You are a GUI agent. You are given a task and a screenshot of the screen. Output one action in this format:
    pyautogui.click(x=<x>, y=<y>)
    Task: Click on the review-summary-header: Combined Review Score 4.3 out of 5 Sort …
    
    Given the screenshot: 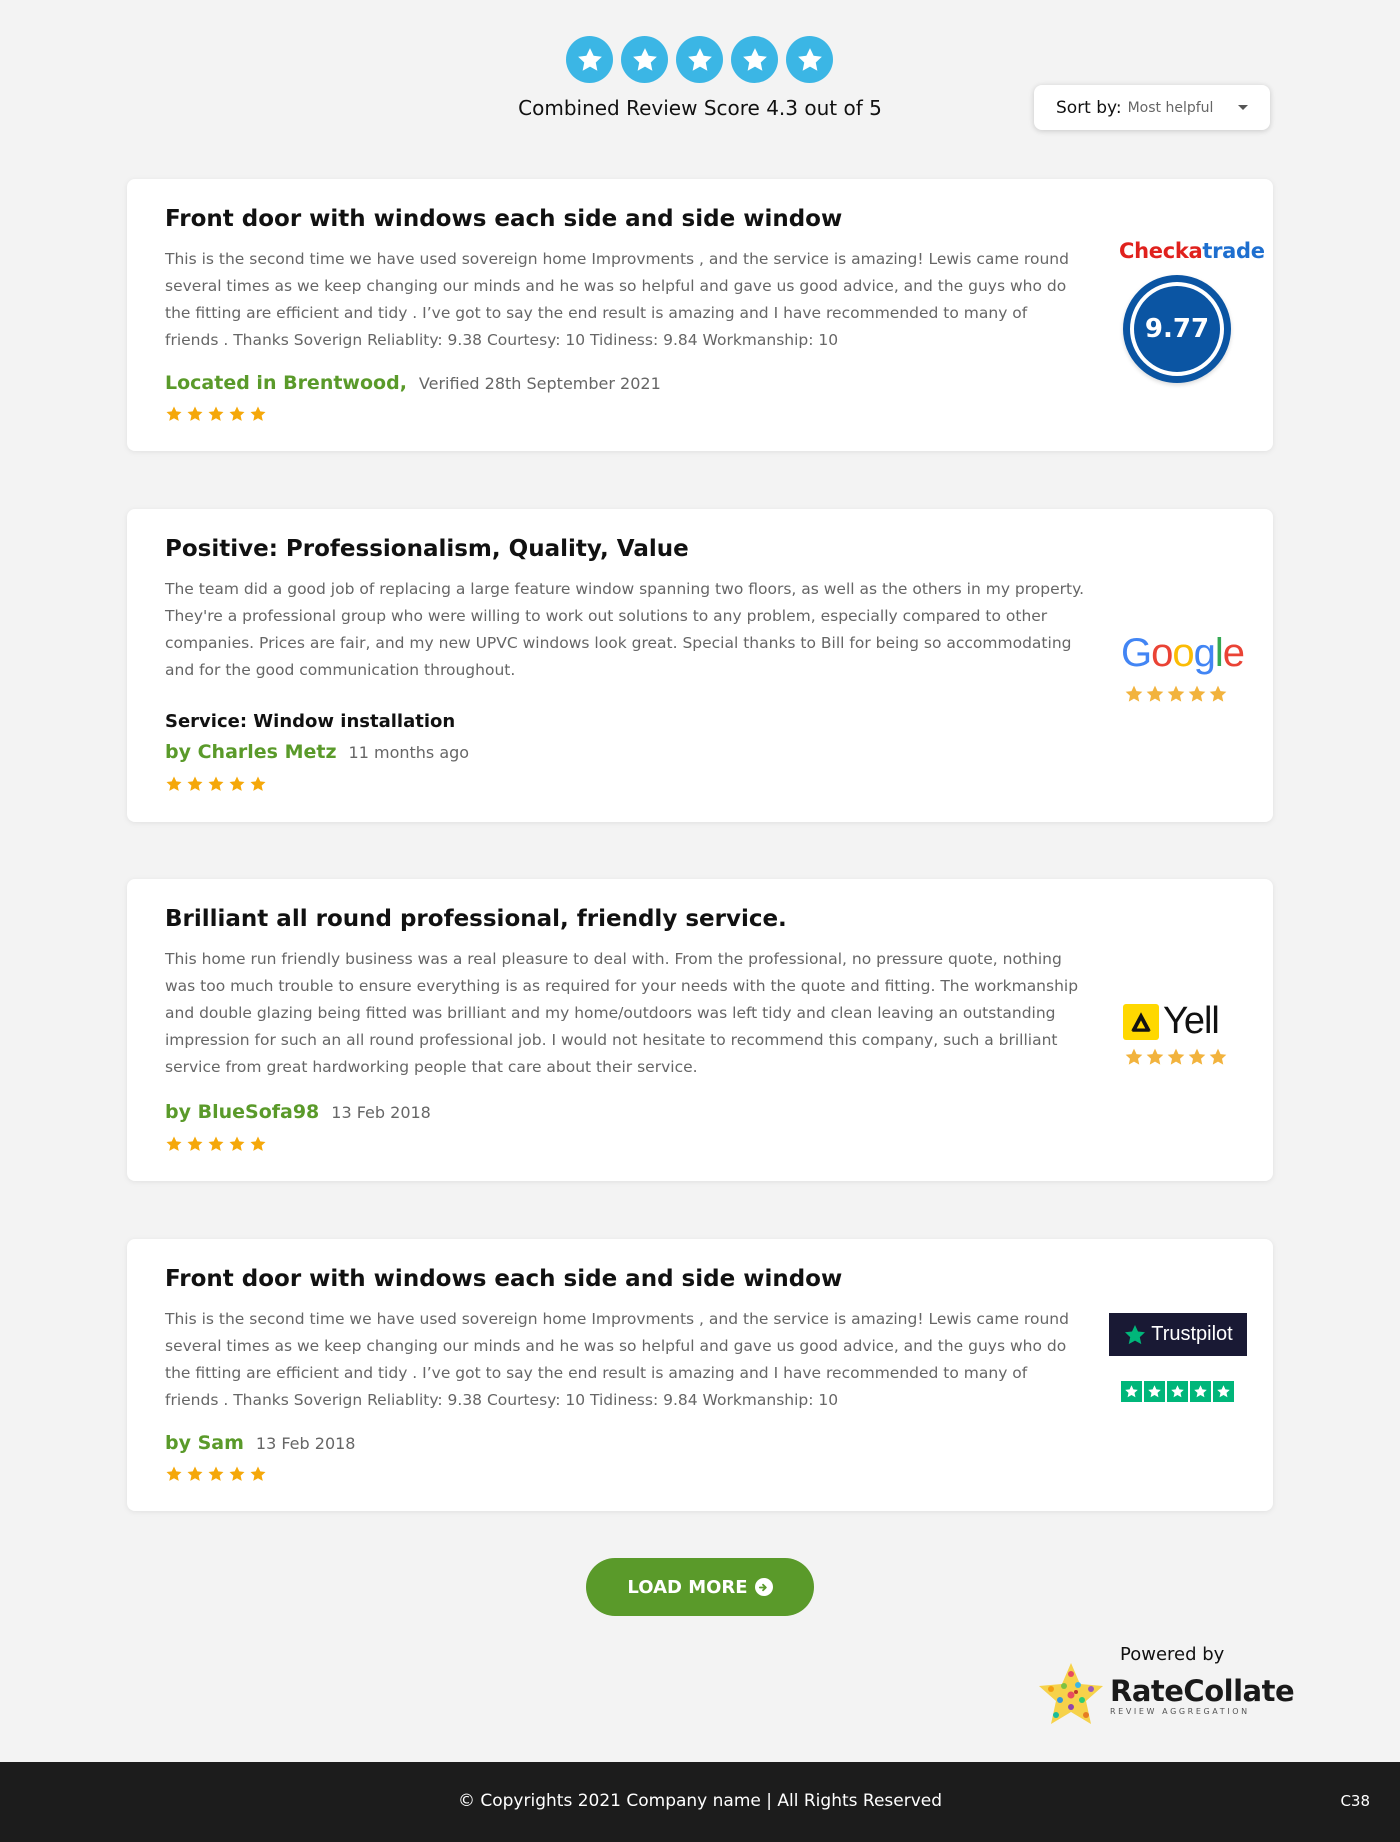 What is the action you would take?
    pyautogui.click(x=700, y=75)
    